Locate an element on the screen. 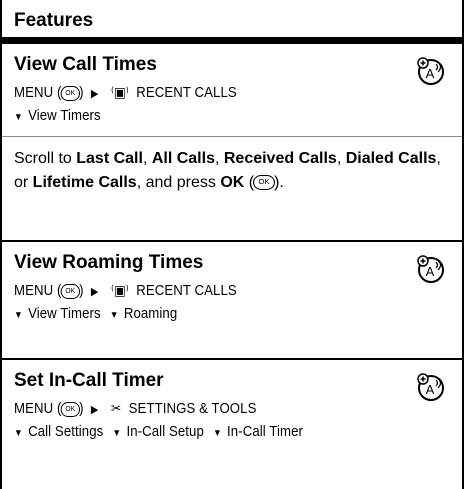 This screenshot has height=489, width=464. menu-path: MENU (OK) ▶ ✂ SETTINGS & TOOLS is located at coordinates (135, 408).